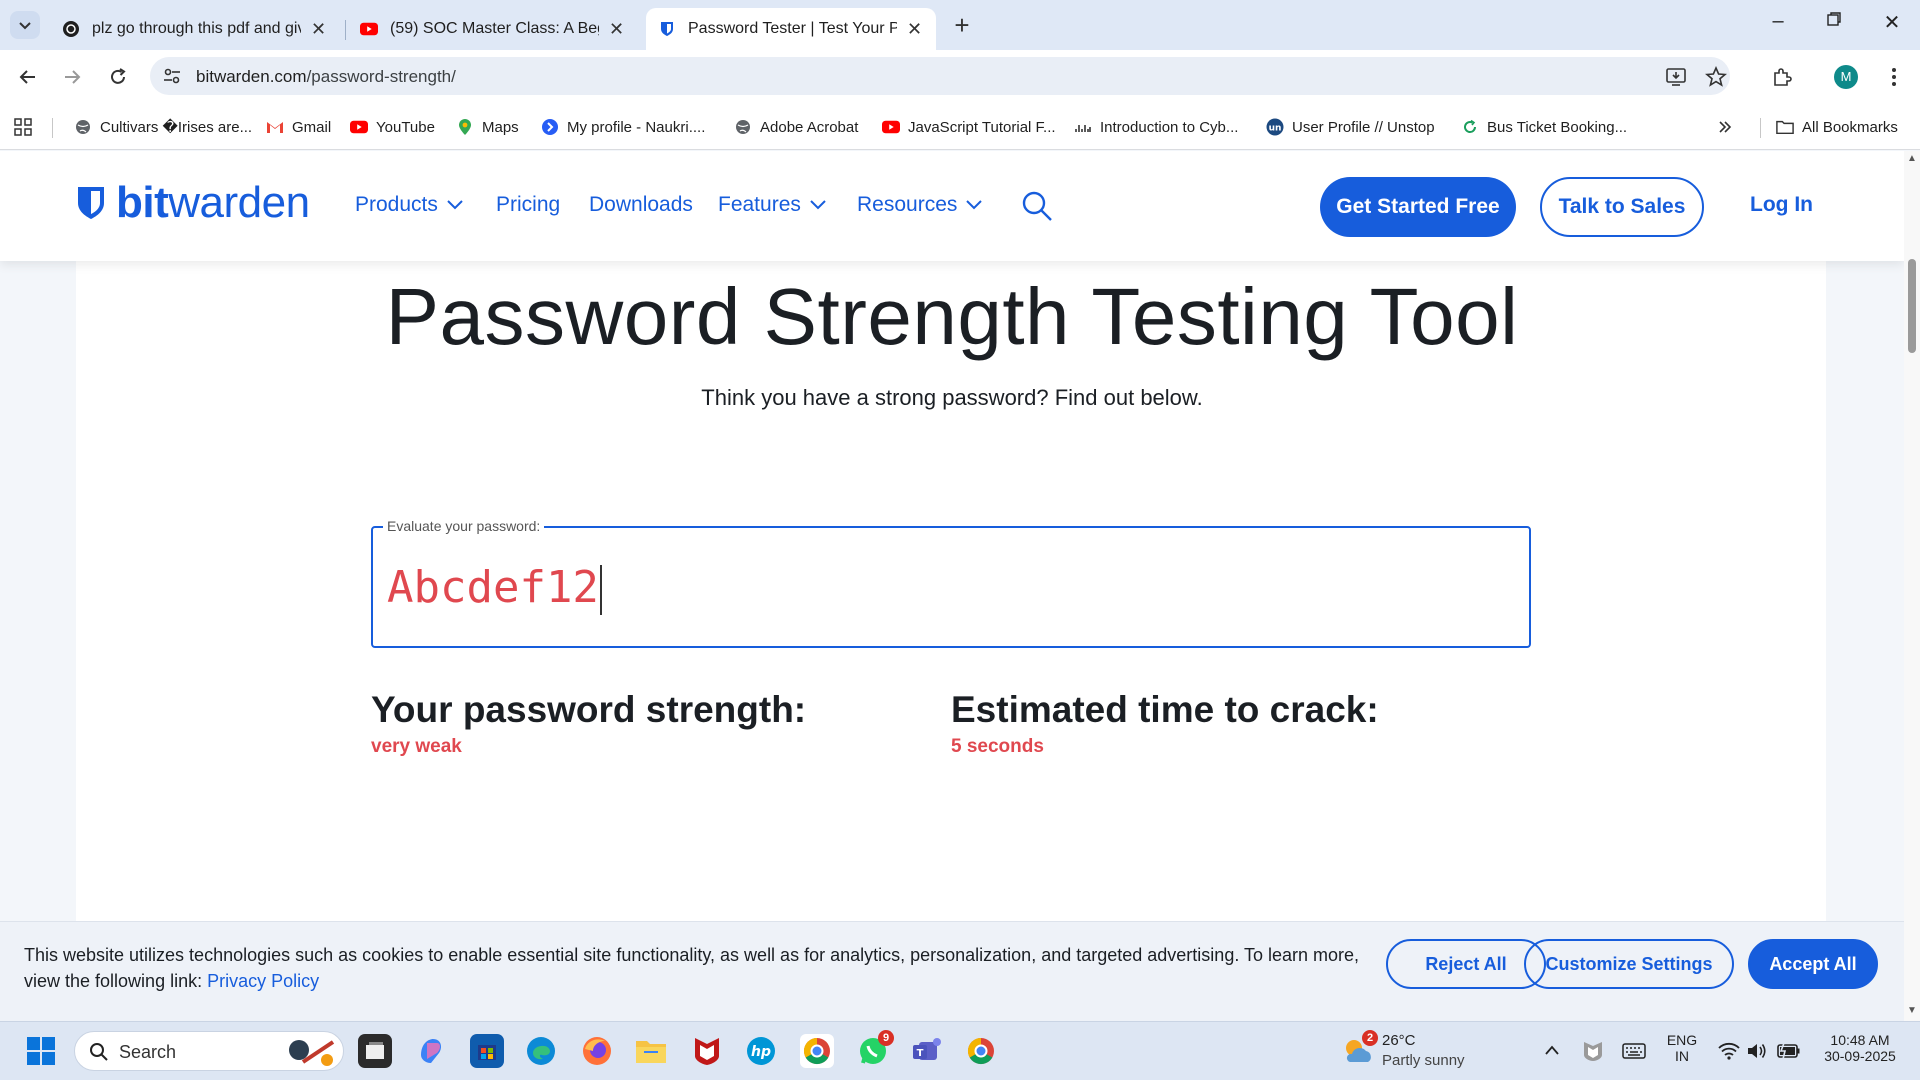 This screenshot has width=1920, height=1080. What do you see at coordinates (416, 746) in the screenshot?
I see `strength-value: very weak` at bounding box center [416, 746].